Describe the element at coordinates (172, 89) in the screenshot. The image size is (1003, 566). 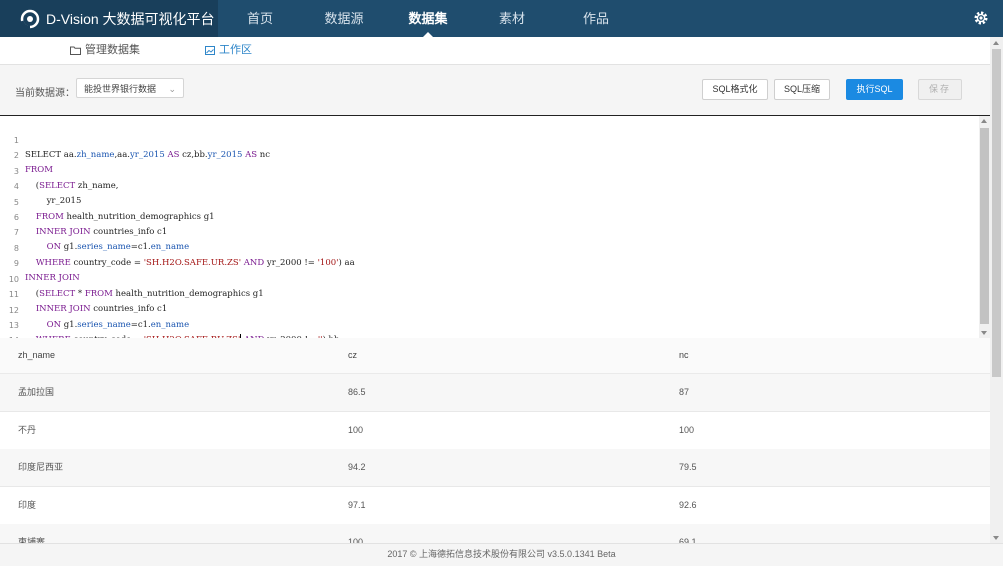
I see `chevron-down-icon: ⌄` at that location.